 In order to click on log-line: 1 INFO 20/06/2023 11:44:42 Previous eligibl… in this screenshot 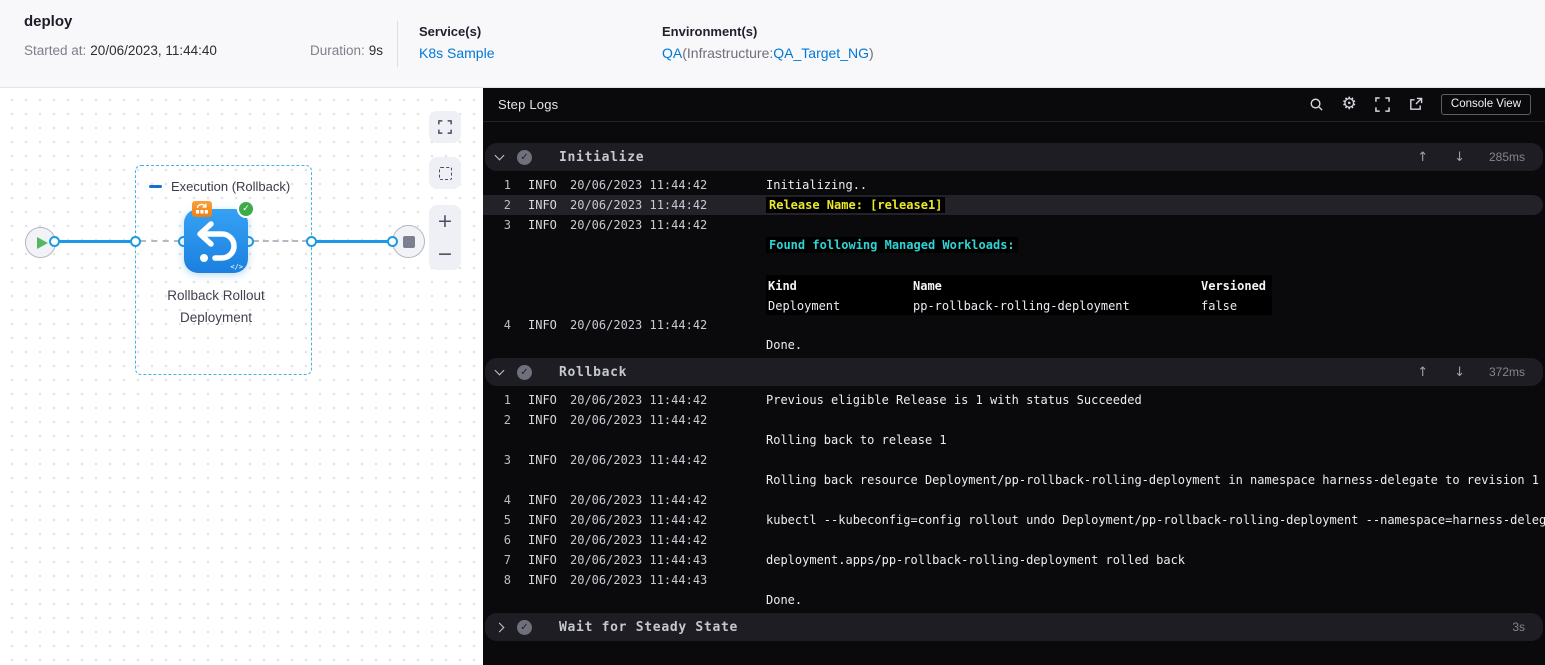, I will do `click(1014, 400)`.